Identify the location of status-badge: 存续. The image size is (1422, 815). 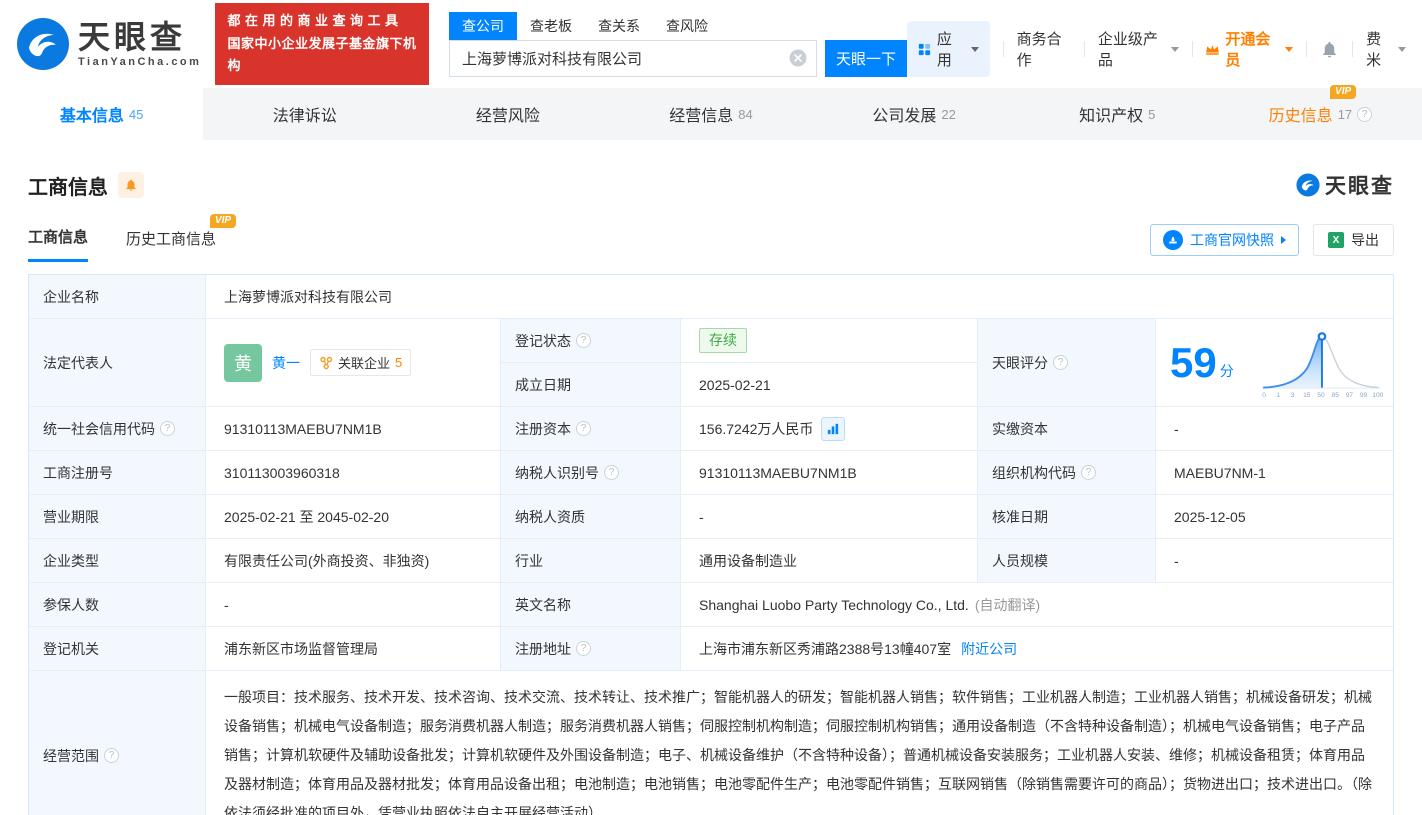
(723, 340).